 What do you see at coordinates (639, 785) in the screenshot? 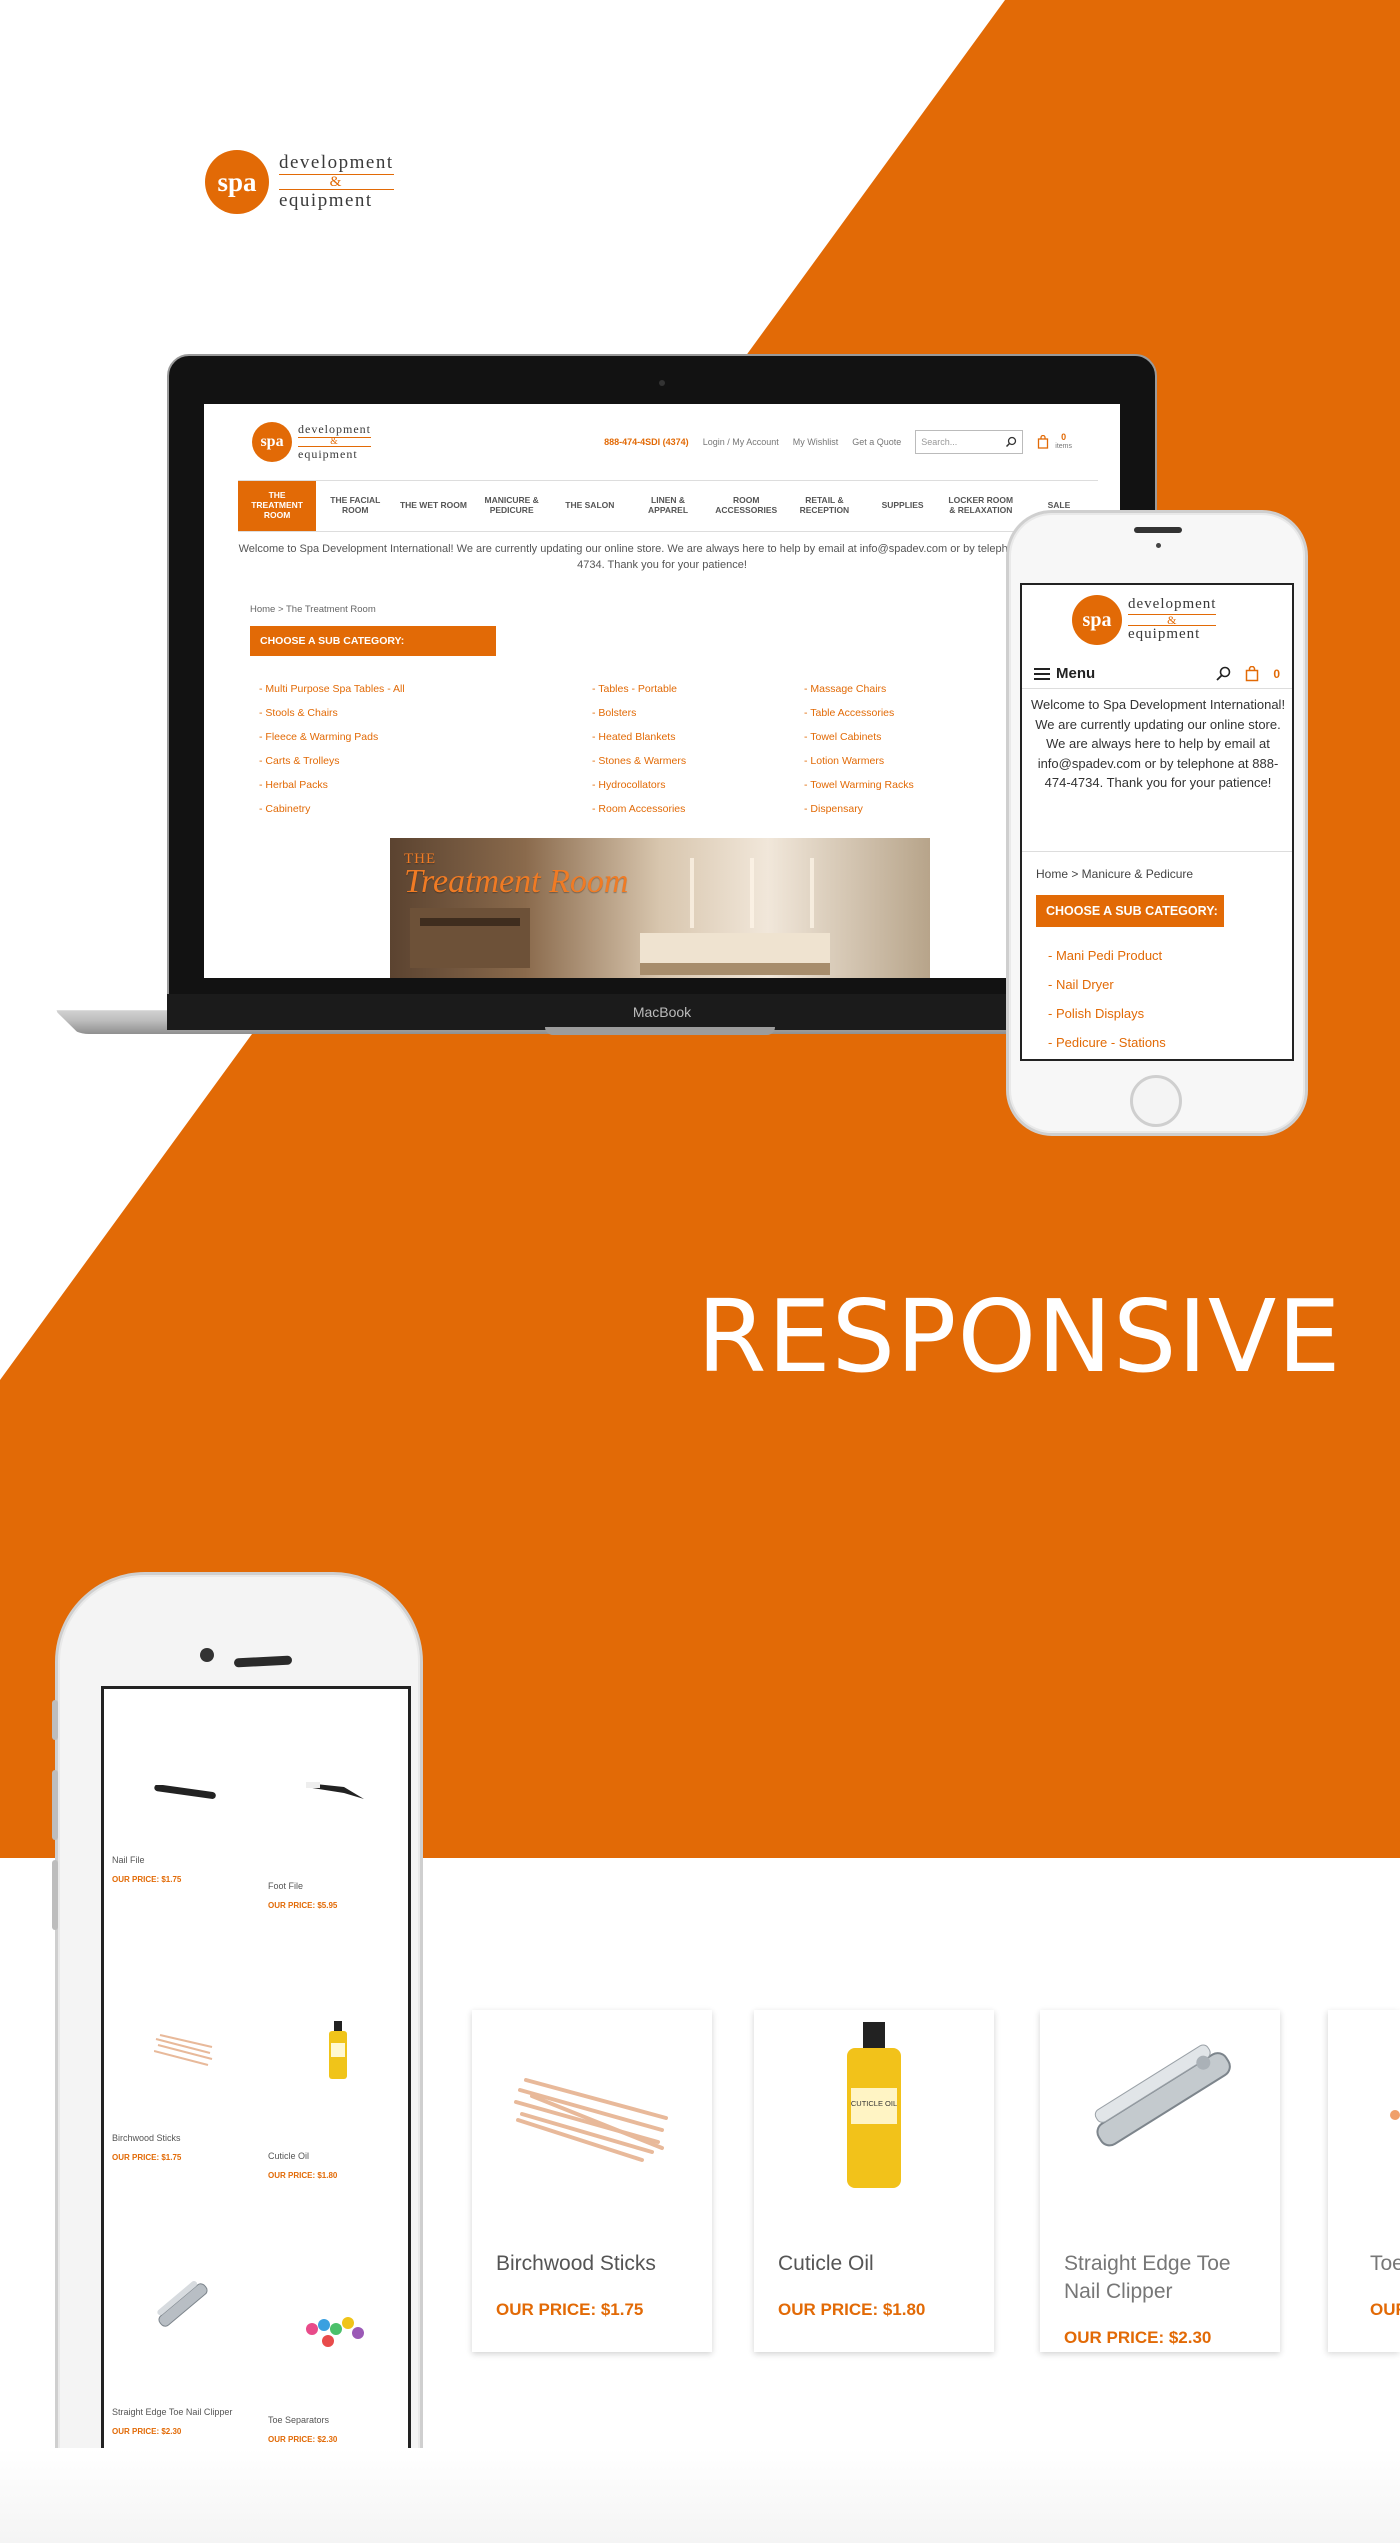
I see `subcategory-link: - Hydrocollators` at bounding box center [639, 785].